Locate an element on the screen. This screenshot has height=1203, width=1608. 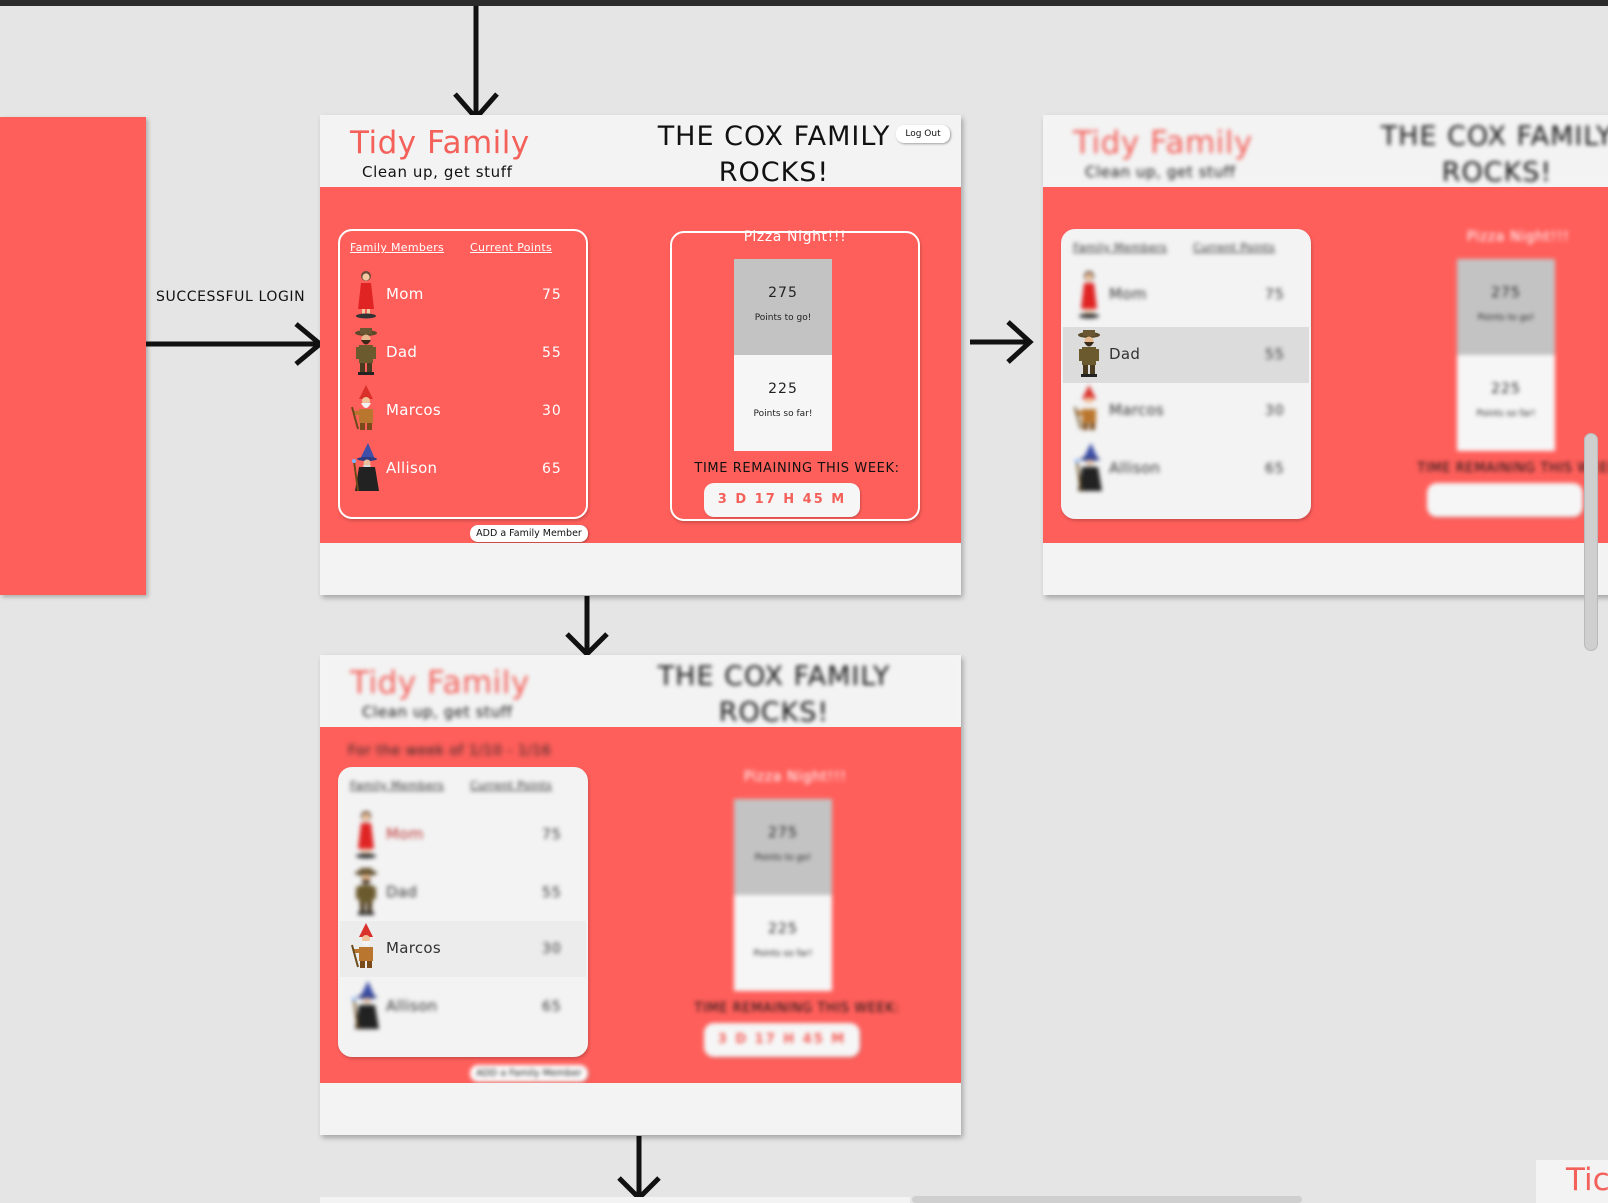
flow-arrow-right-login is located at coordinates (235, 344).